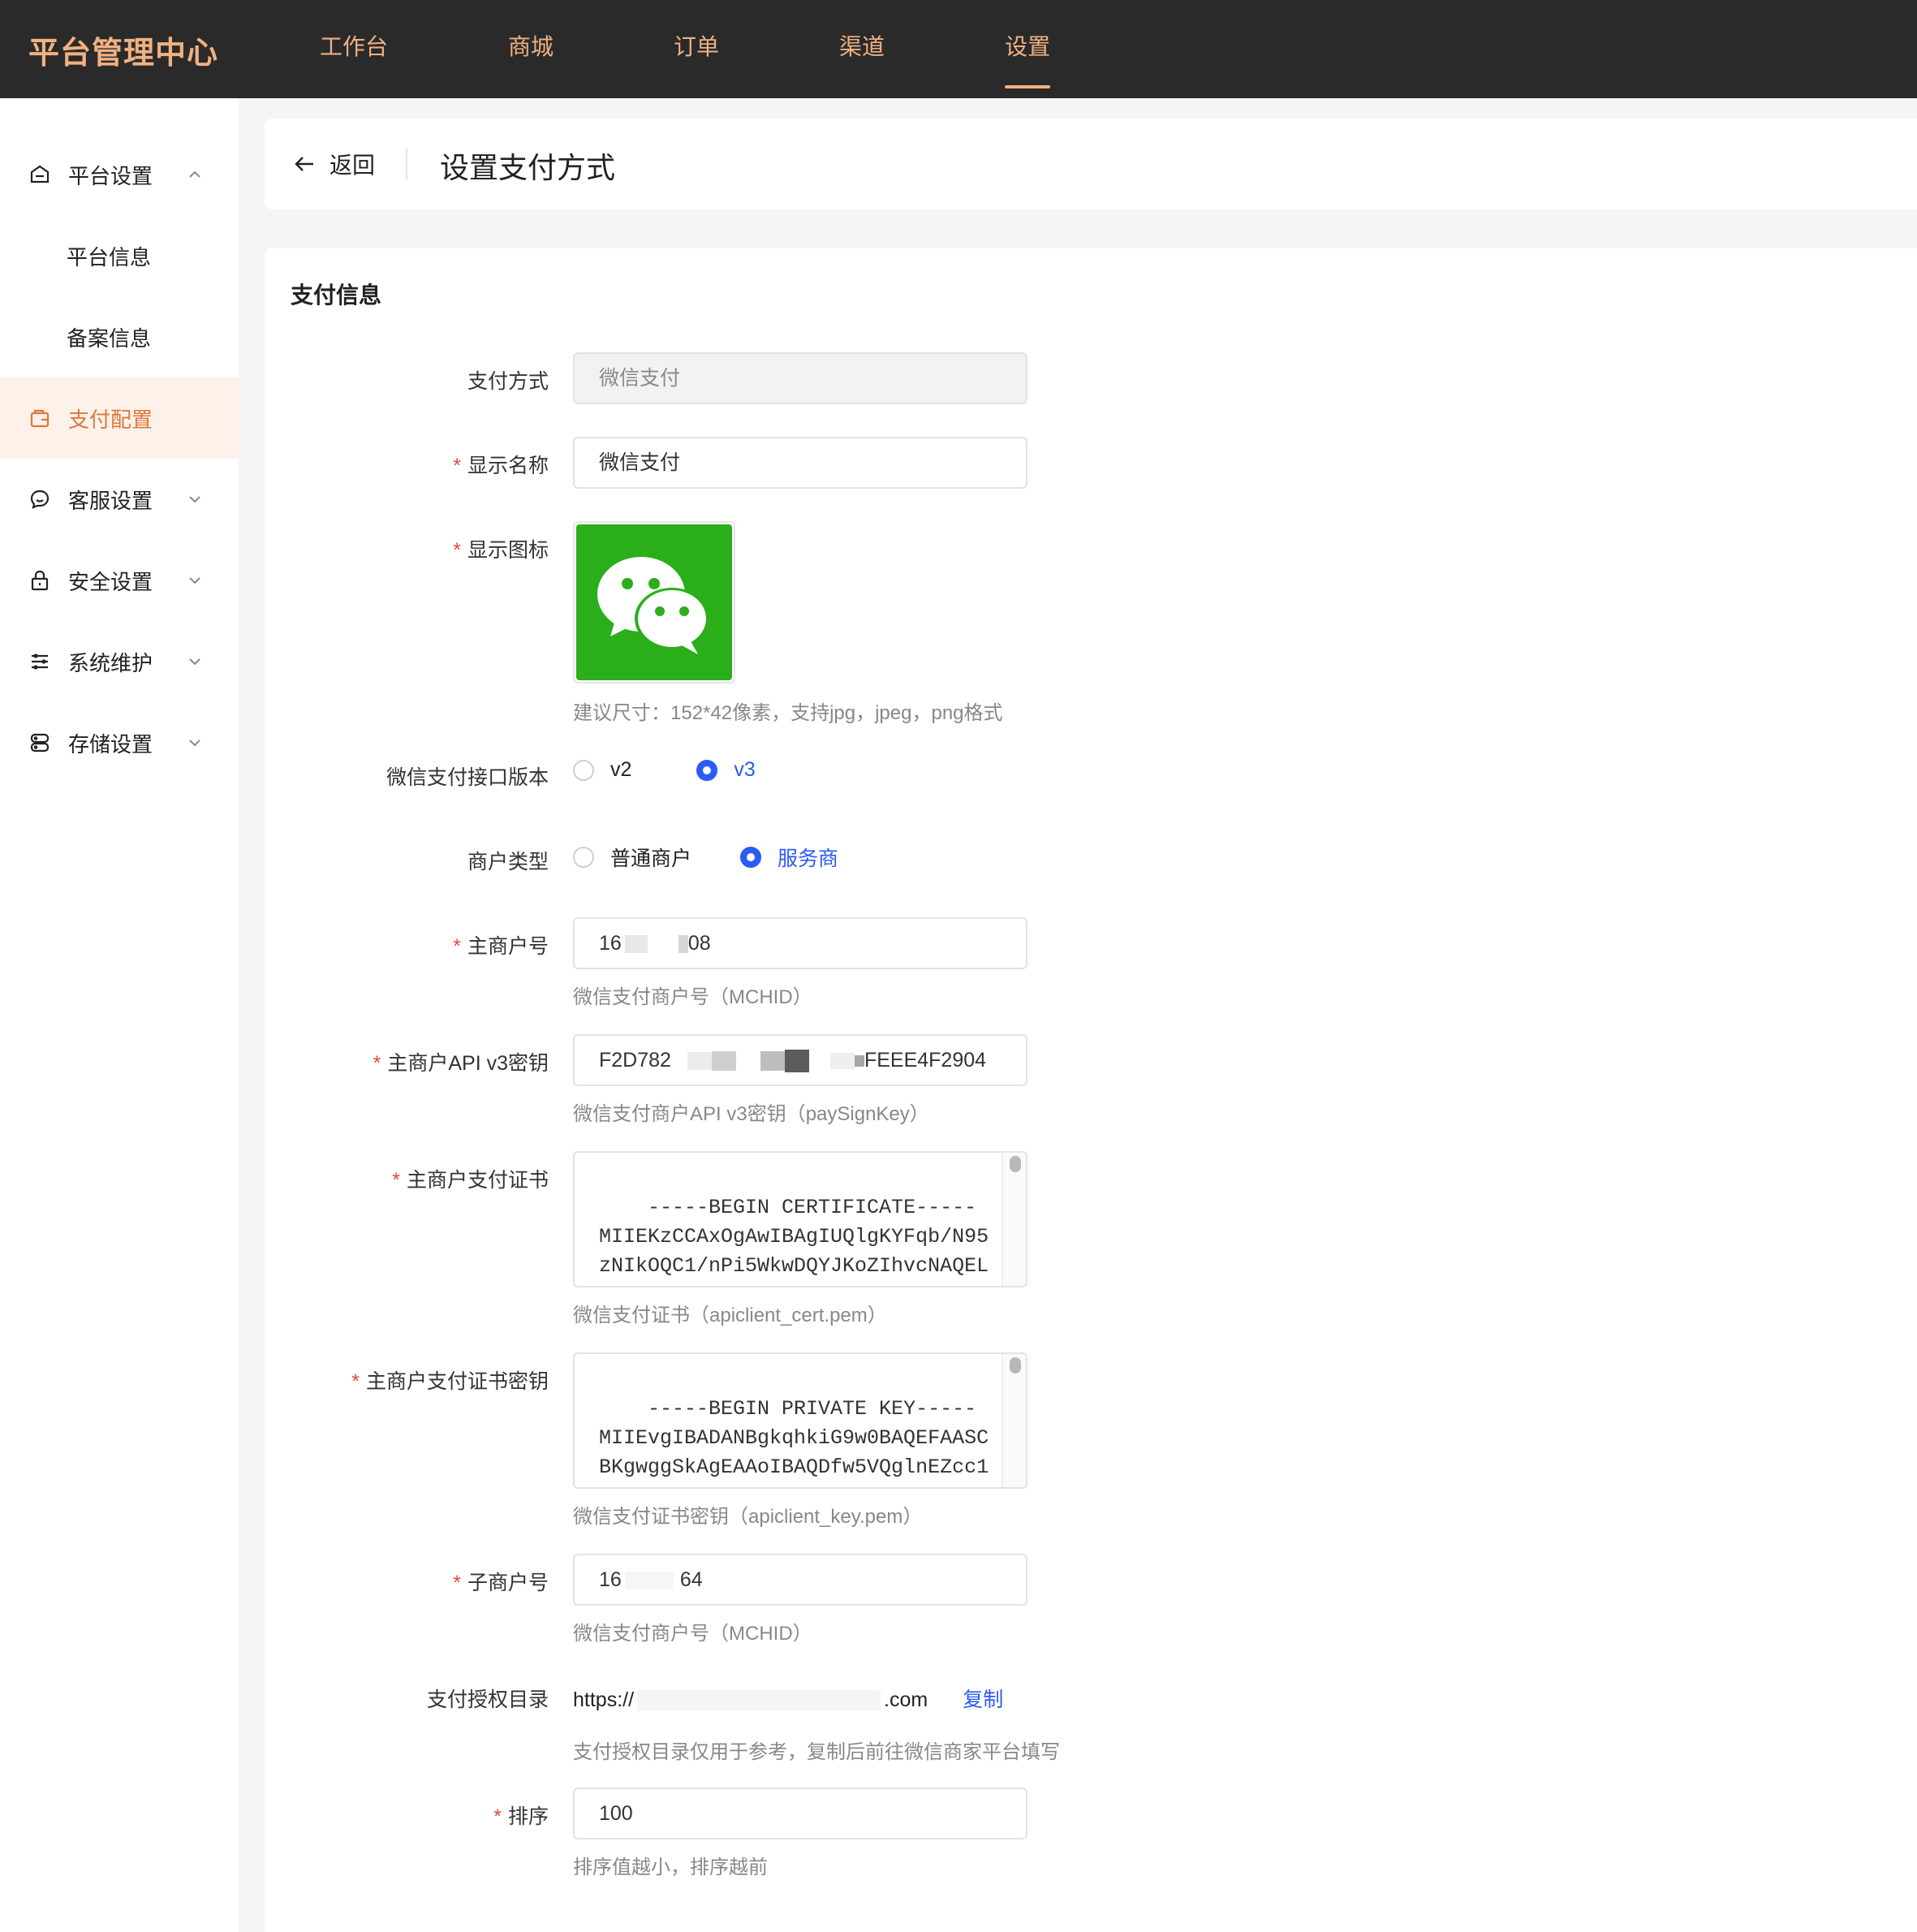 The image size is (1917, 1932). Describe the element at coordinates (862, 49) in the screenshot. I see `nav-channels: 渠道` at that location.